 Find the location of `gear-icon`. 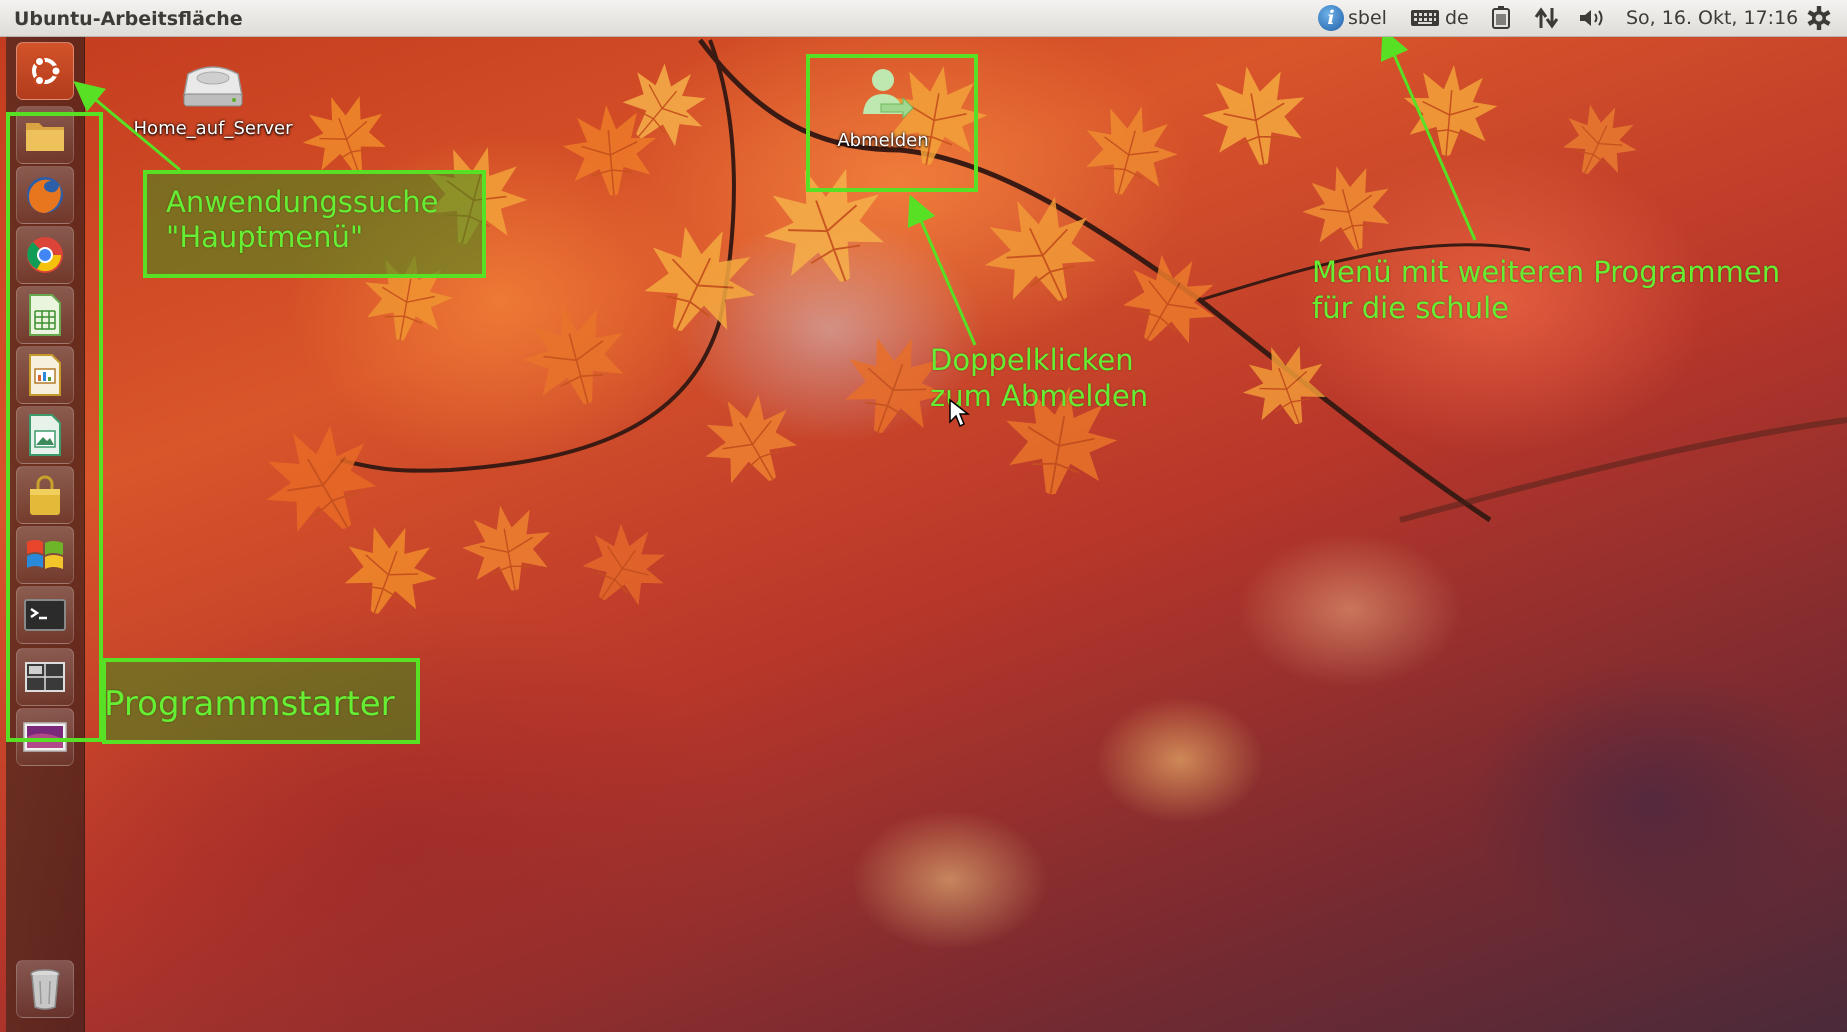

gear-icon is located at coordinates (1819, 18).